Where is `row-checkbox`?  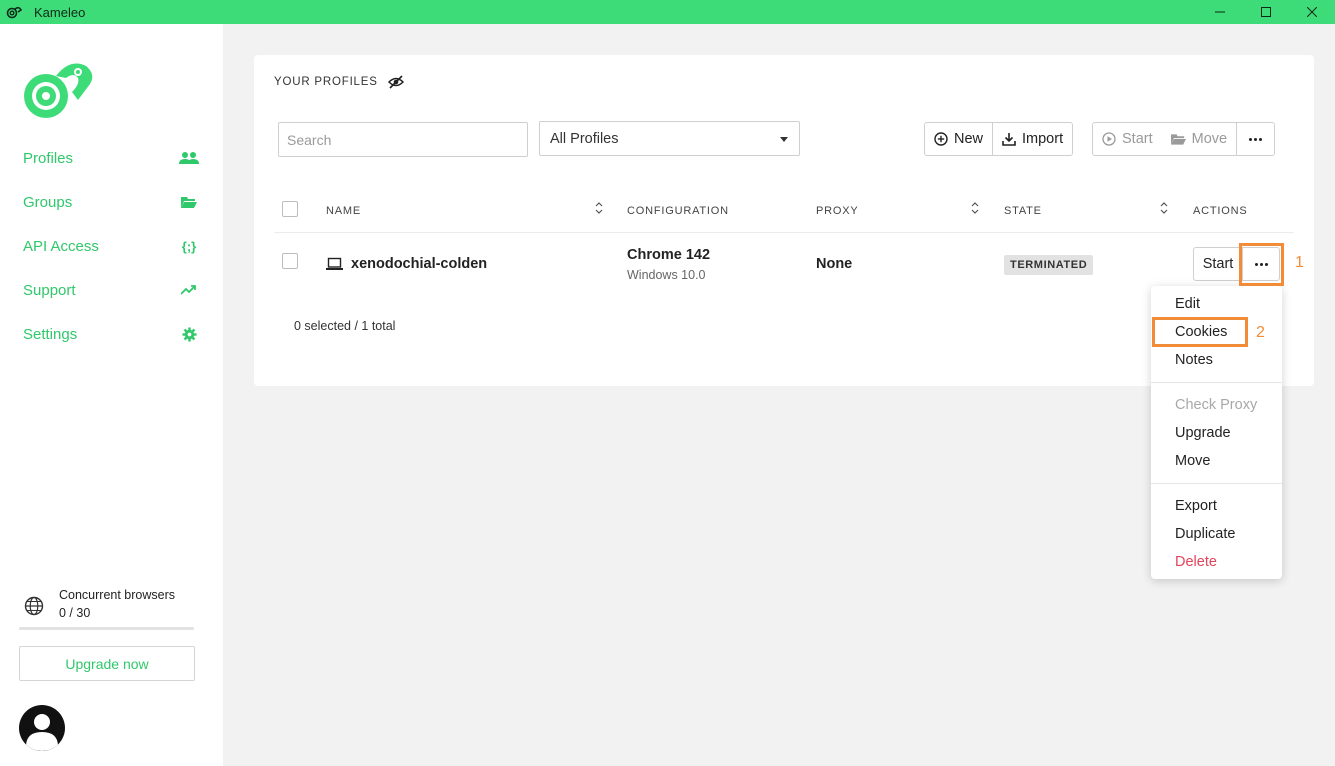
row-checkbox is located at coordinates (290, 261).